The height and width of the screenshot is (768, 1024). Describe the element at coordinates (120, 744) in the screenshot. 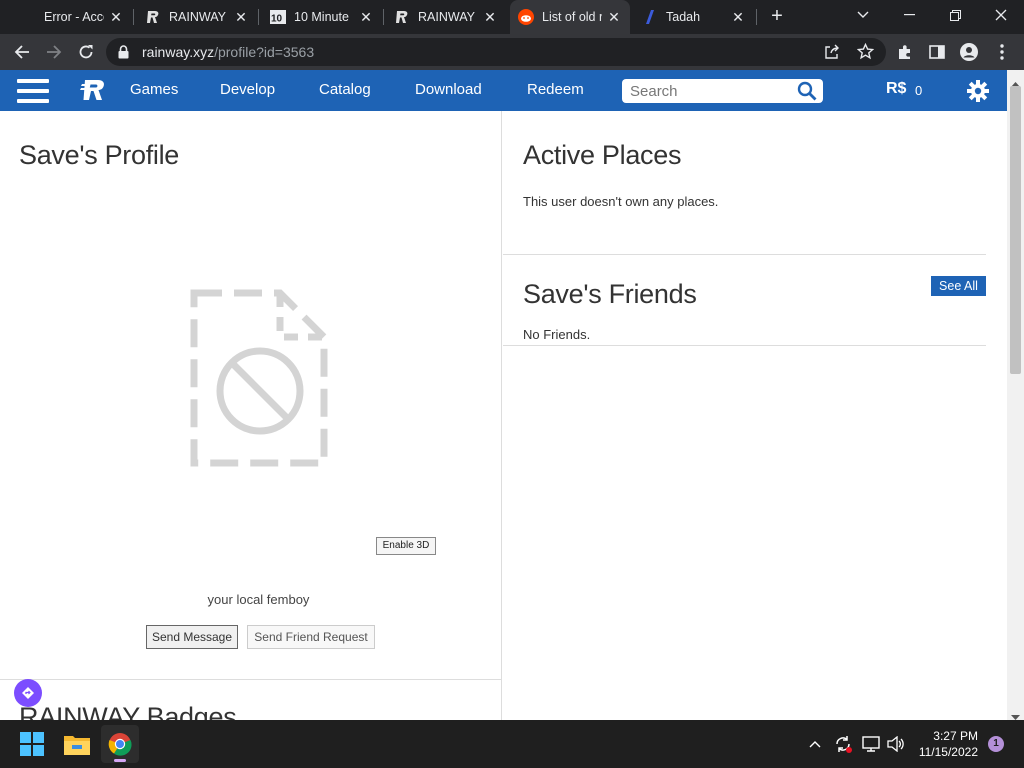

I see `chrome-taskbar-icon` at that location.